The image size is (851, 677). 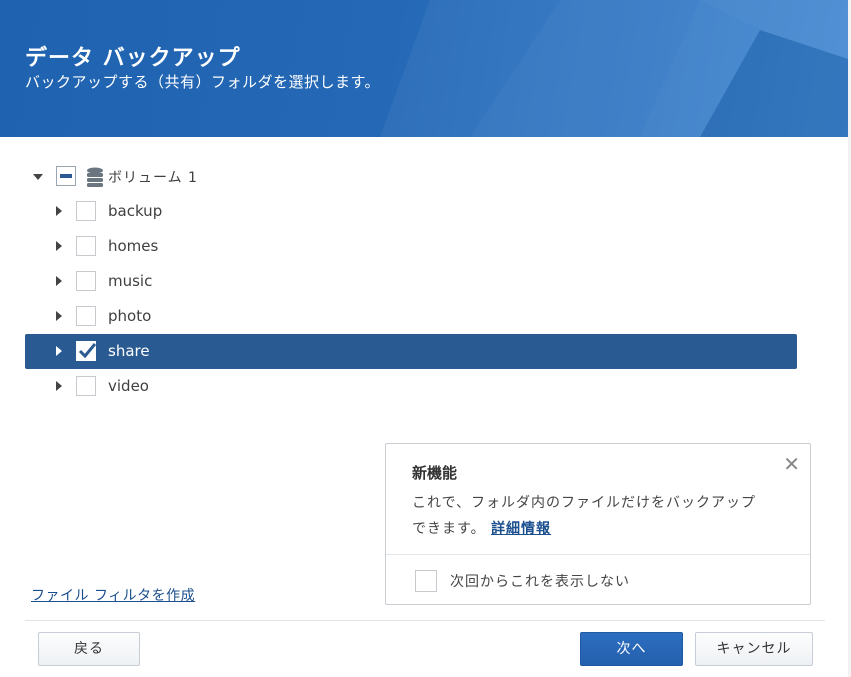 I want to click on volume-label: ボリューム 1, so click(x=153, y=178).